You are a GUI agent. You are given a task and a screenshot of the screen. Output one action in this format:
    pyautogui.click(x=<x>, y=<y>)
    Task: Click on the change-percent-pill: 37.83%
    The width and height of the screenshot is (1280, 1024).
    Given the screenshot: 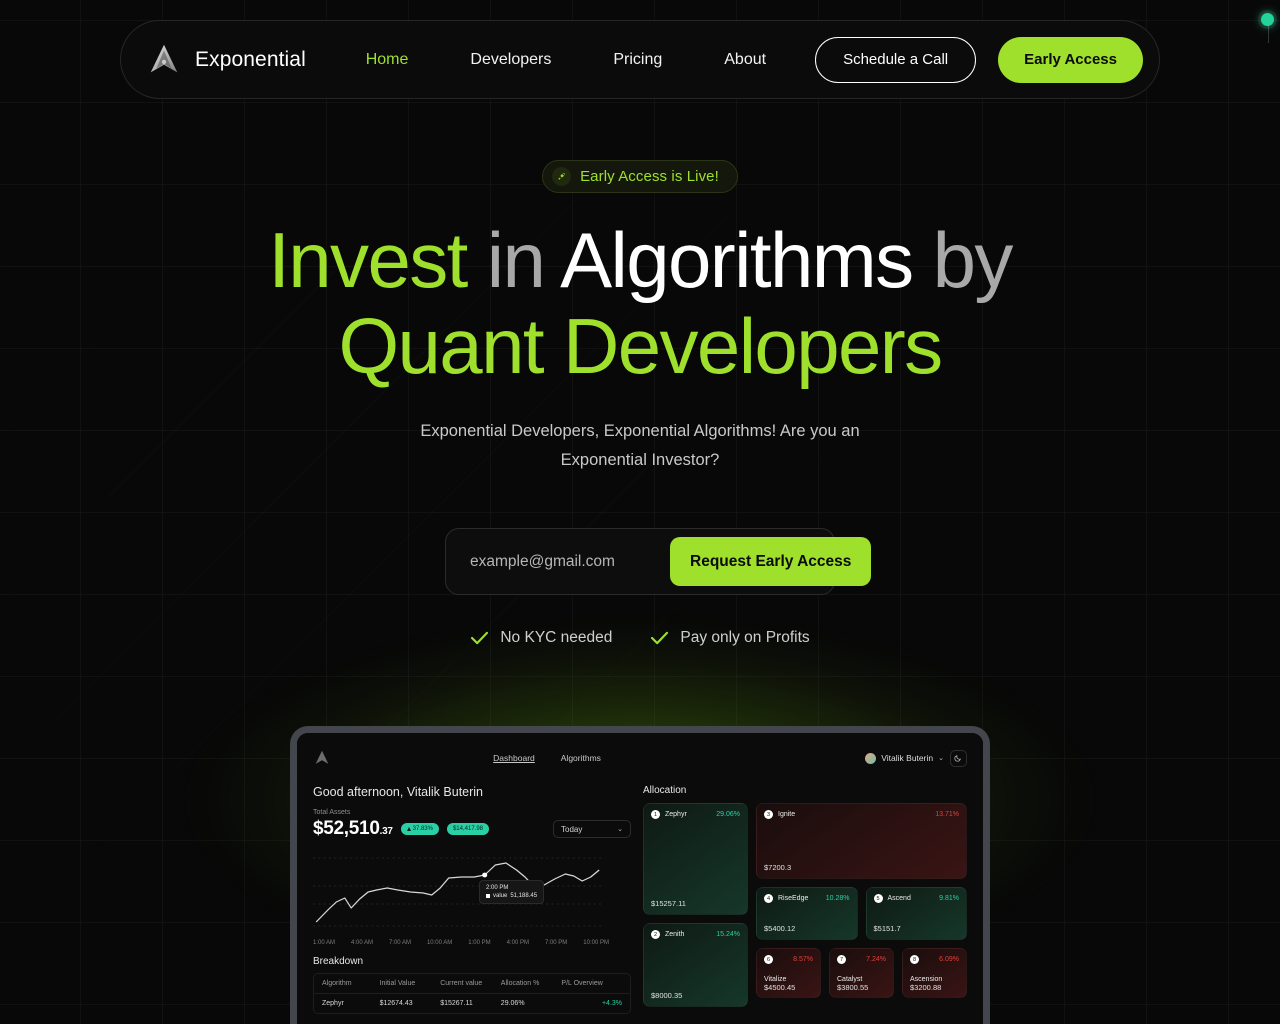 What is the action you would take?
    pyautogui.click(x=419, y=829)
    